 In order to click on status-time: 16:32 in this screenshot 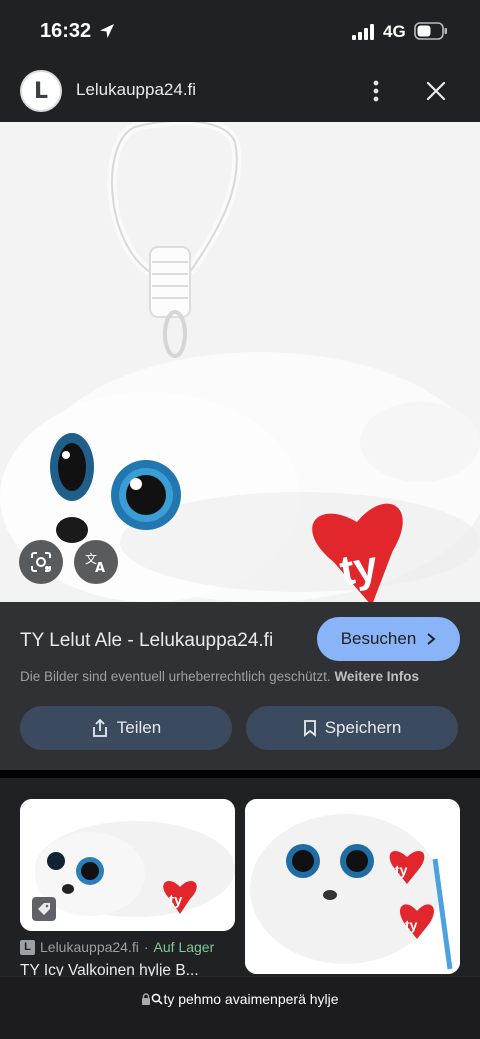, I will do `click(66, 31)`.